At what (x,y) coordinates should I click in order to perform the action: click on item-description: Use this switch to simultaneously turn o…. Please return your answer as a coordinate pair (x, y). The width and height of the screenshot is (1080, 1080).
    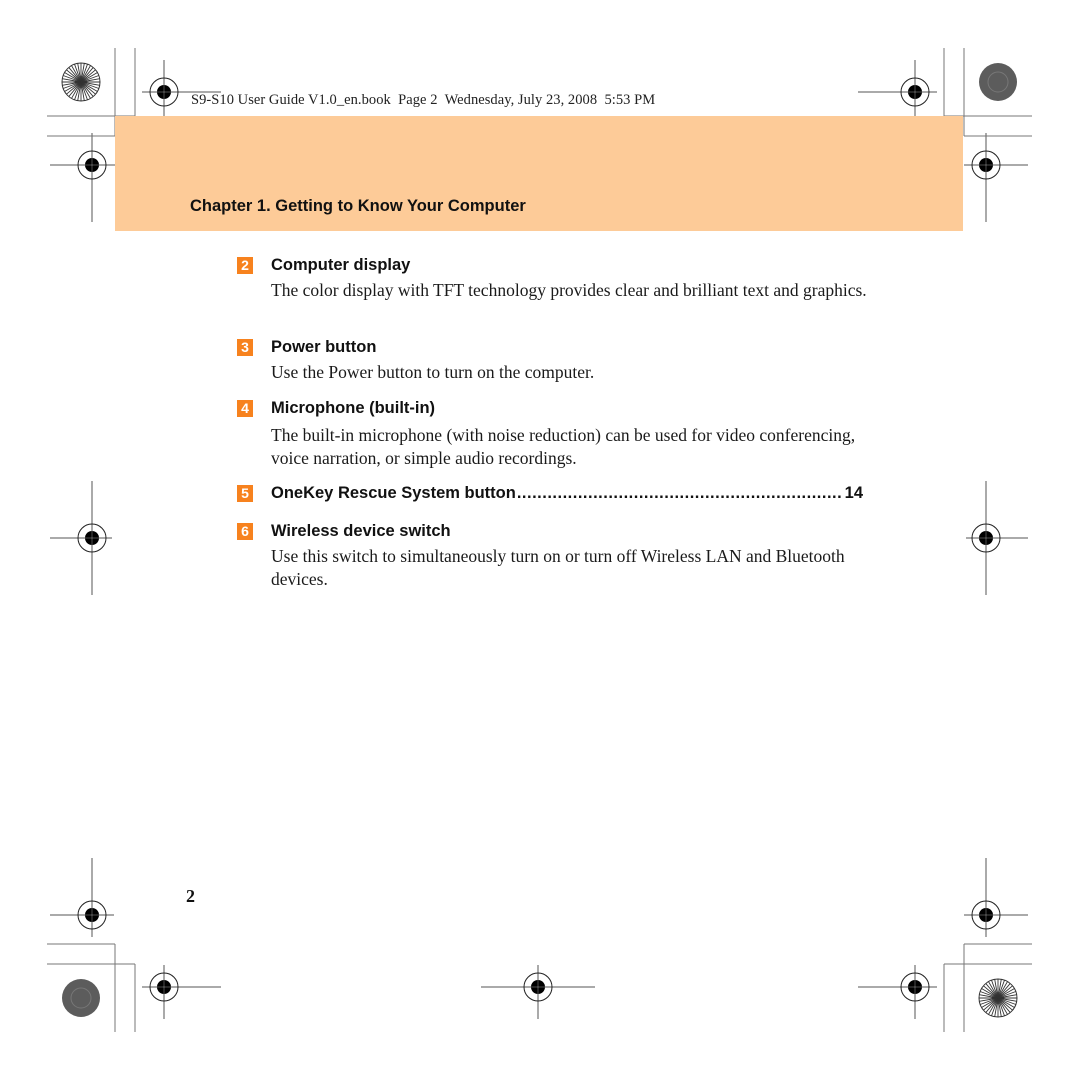
    Looking at the image, I should click on (558, 567).